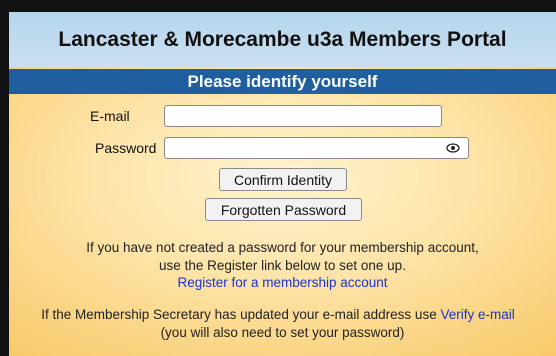 The image size is (556, 356). Describe the element at coordinates (110, 116) in the screenshot. I see `email-label: E-mail` at that location.